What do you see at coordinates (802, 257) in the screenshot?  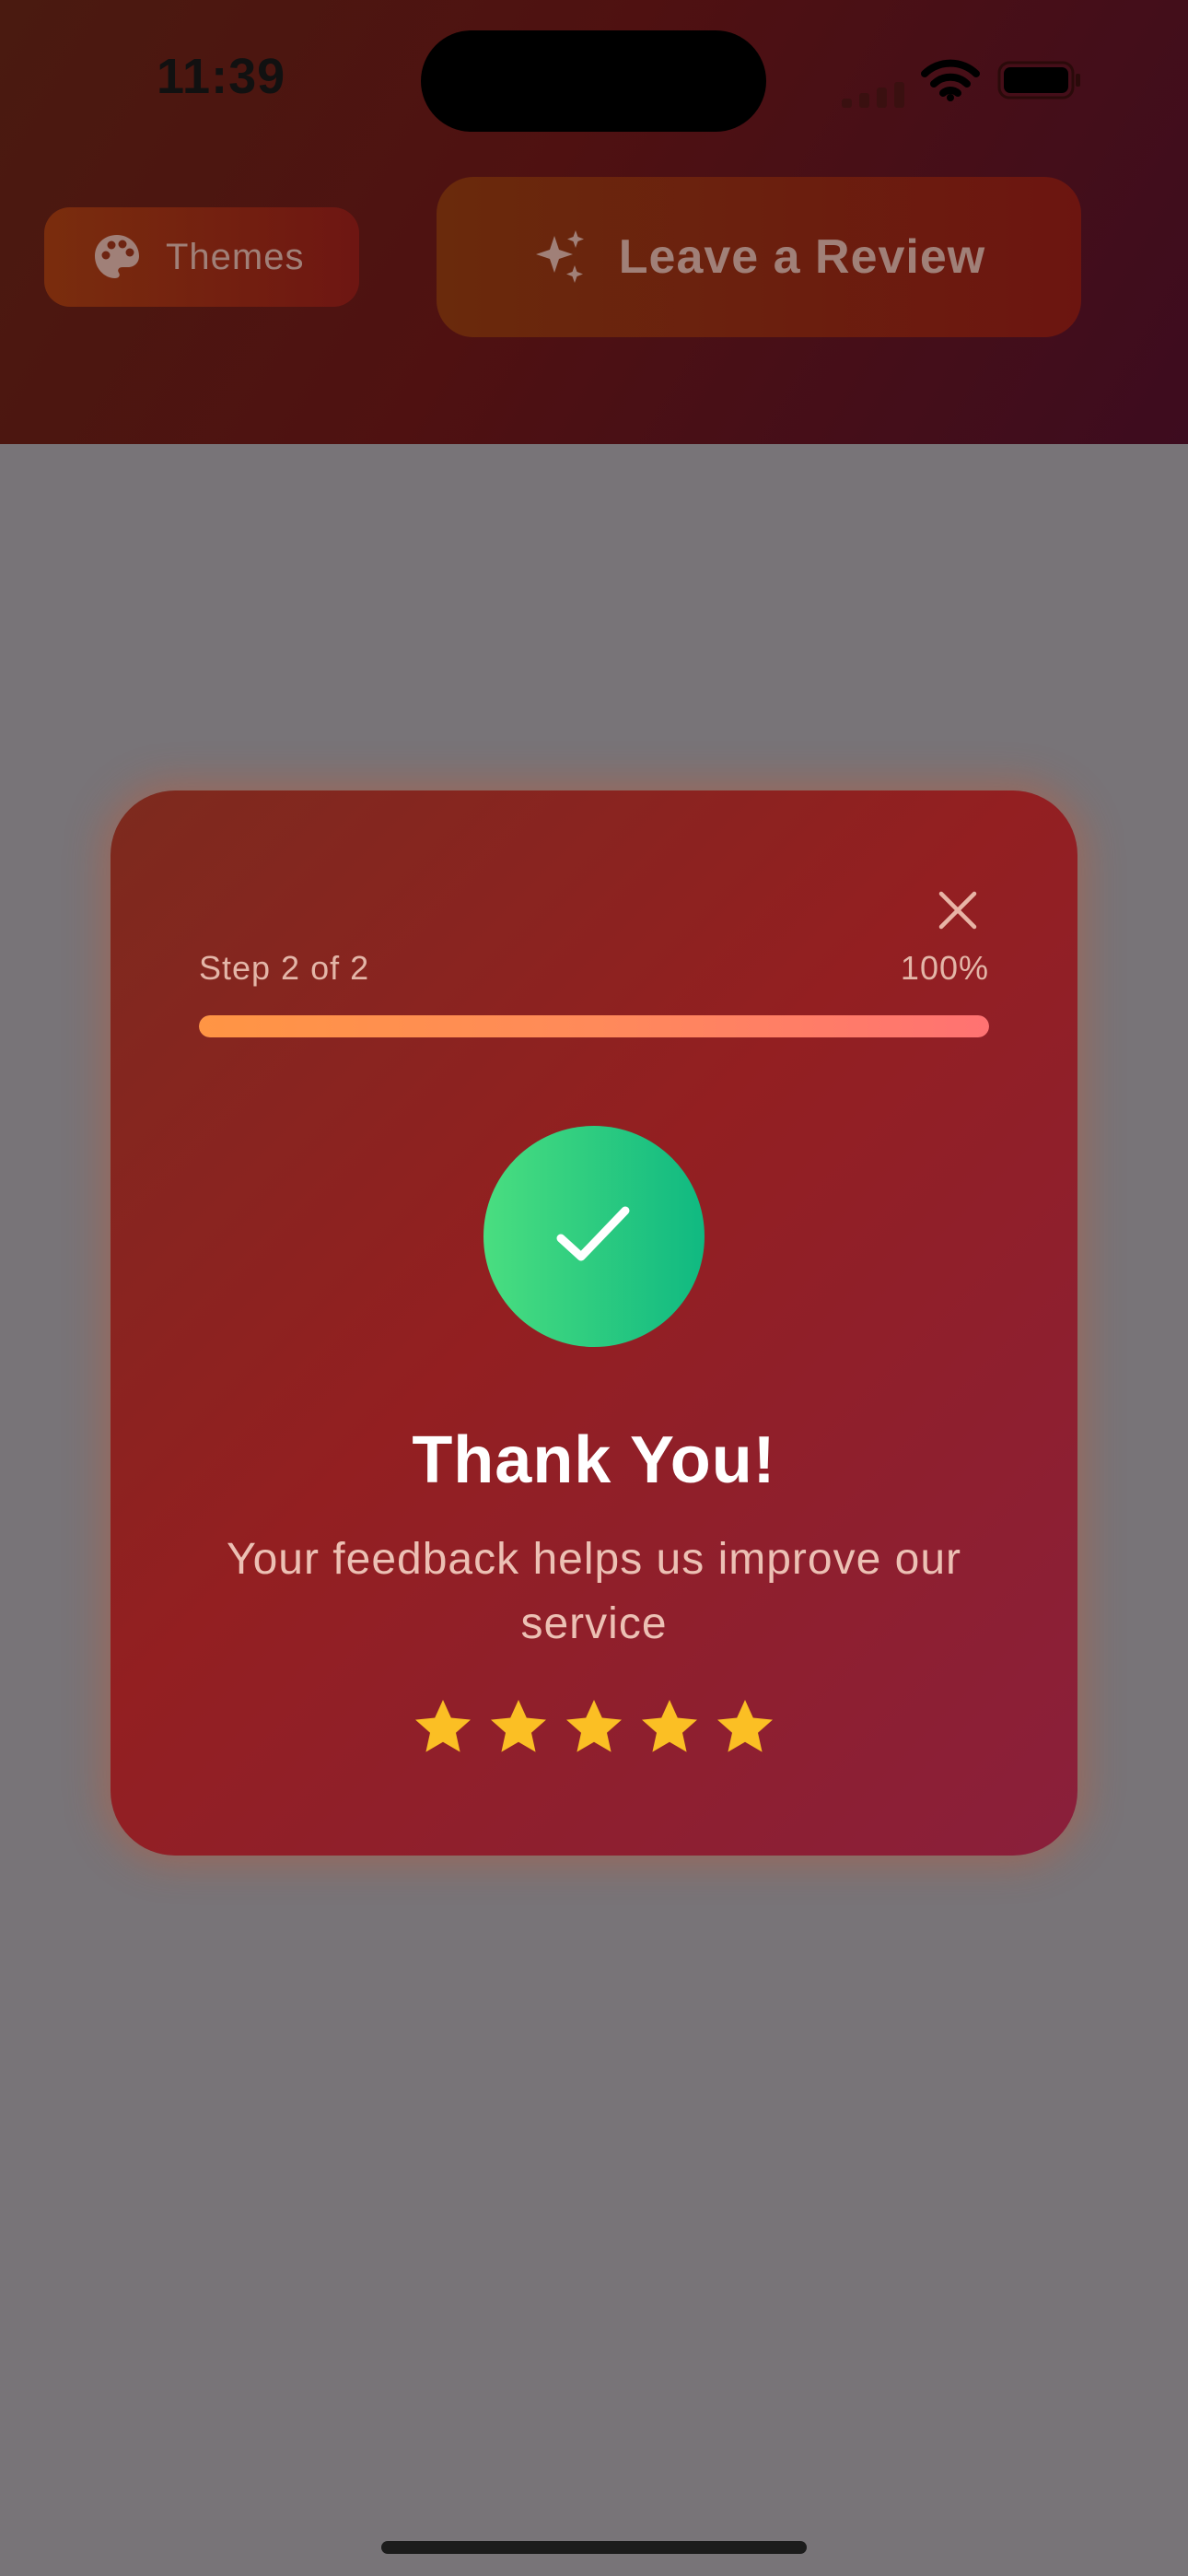 I see `leave-review-button-label: Leave a Review` at bounding box center [802, 257].